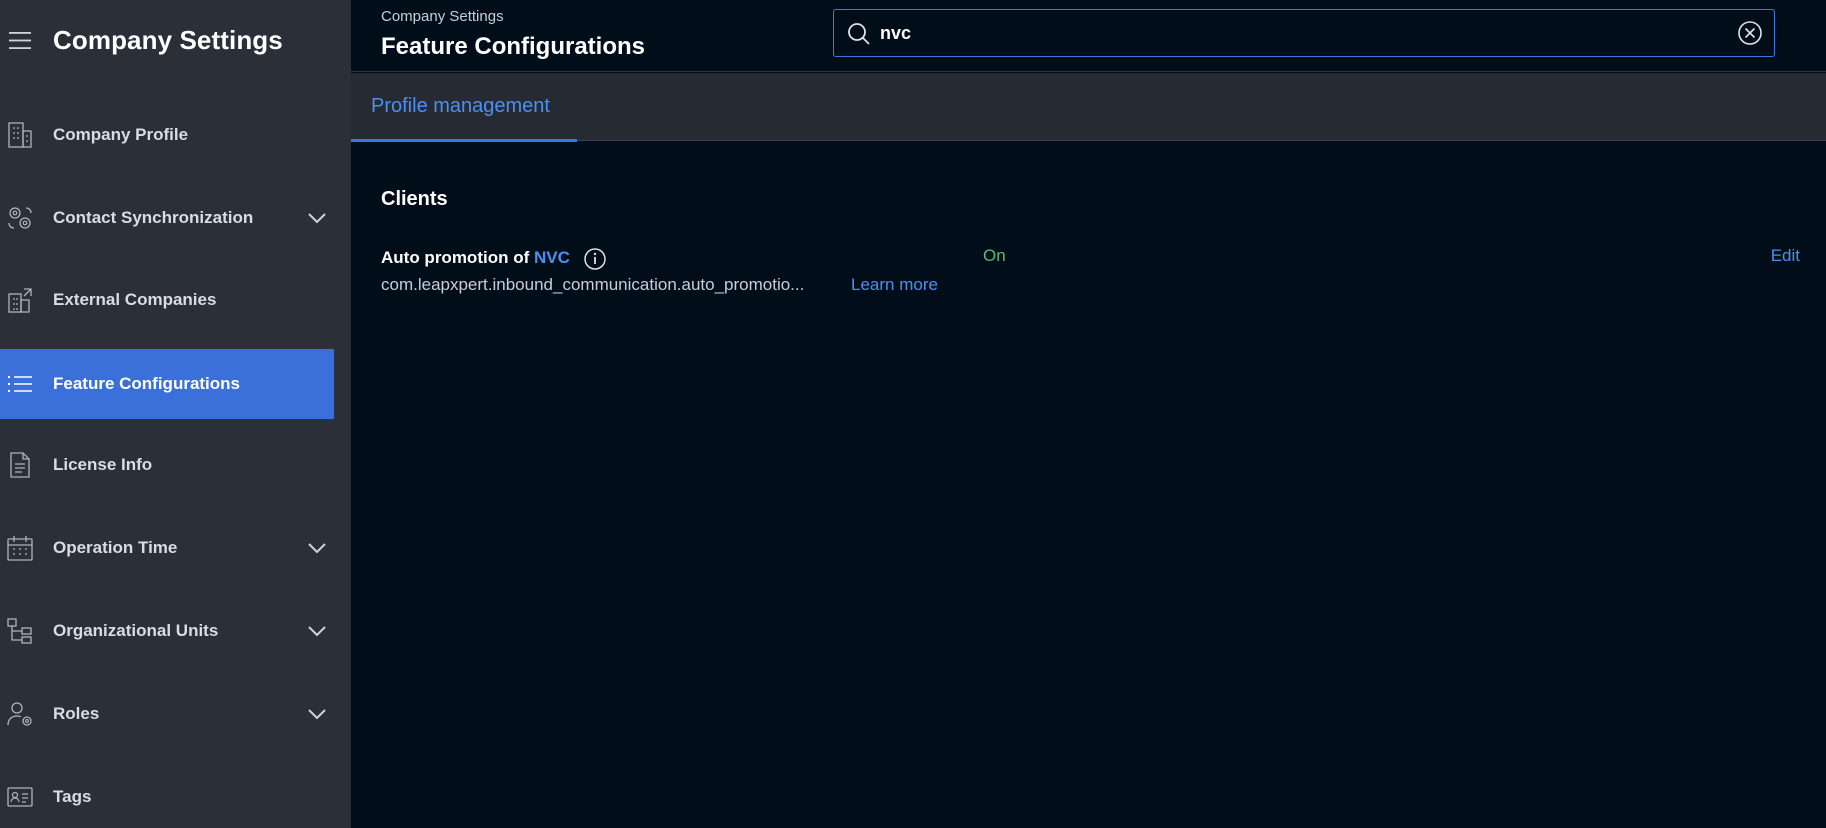 The width and height of the screenshot is (1826, 828). What do you see at coordinates (167, 714) in the screenshot?
I see `sidebar-item-roles: Roles` at bounding box center [167, 714].